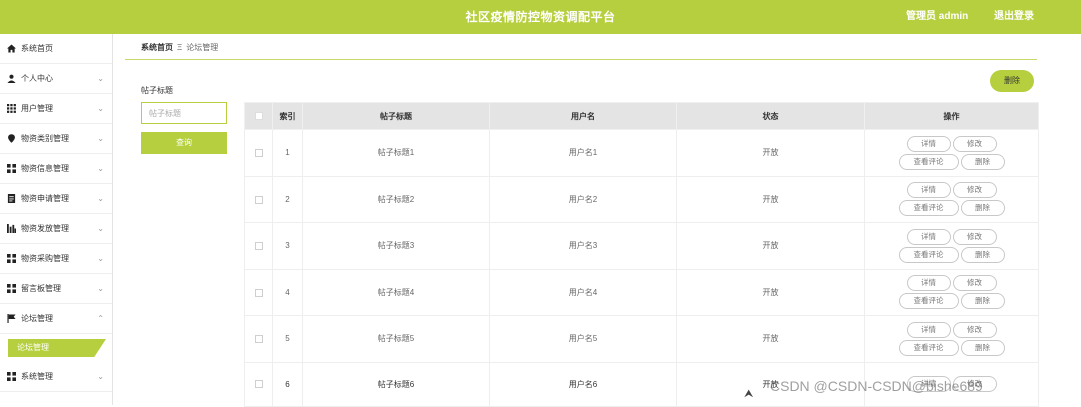  Describe the element at coordinates (287, 199) in the screenshot. I see `cell-index: 2` at that location.